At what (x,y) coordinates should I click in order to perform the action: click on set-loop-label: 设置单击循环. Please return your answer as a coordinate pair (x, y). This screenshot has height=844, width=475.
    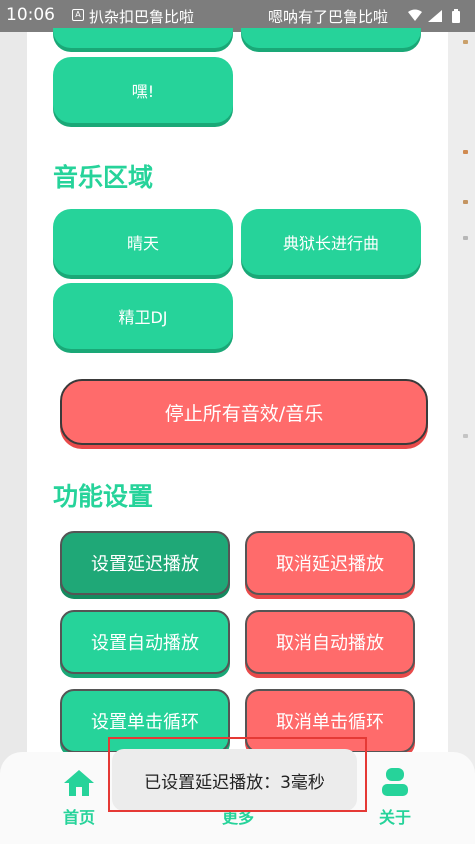
    Looking at the image, I should click on (145, 722).